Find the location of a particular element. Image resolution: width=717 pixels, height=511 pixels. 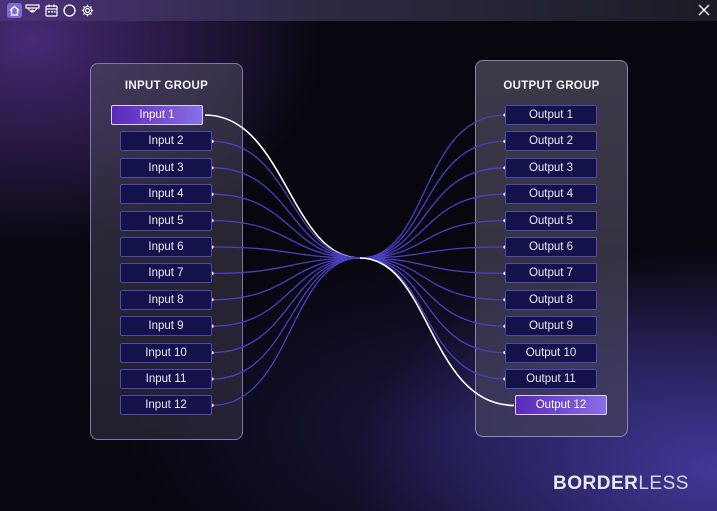

output-chip: Output 8 is located at coordinates (551, 299).